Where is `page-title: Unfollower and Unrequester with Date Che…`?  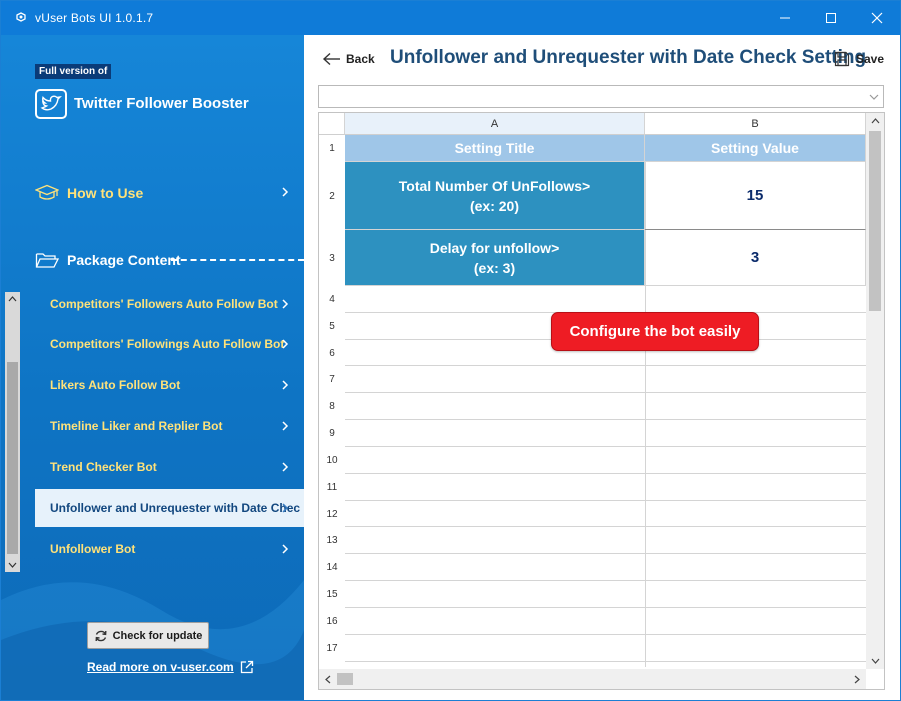 page-title: Unfollower and Unrequester with Date Che… is located at coordinates (628, 57).